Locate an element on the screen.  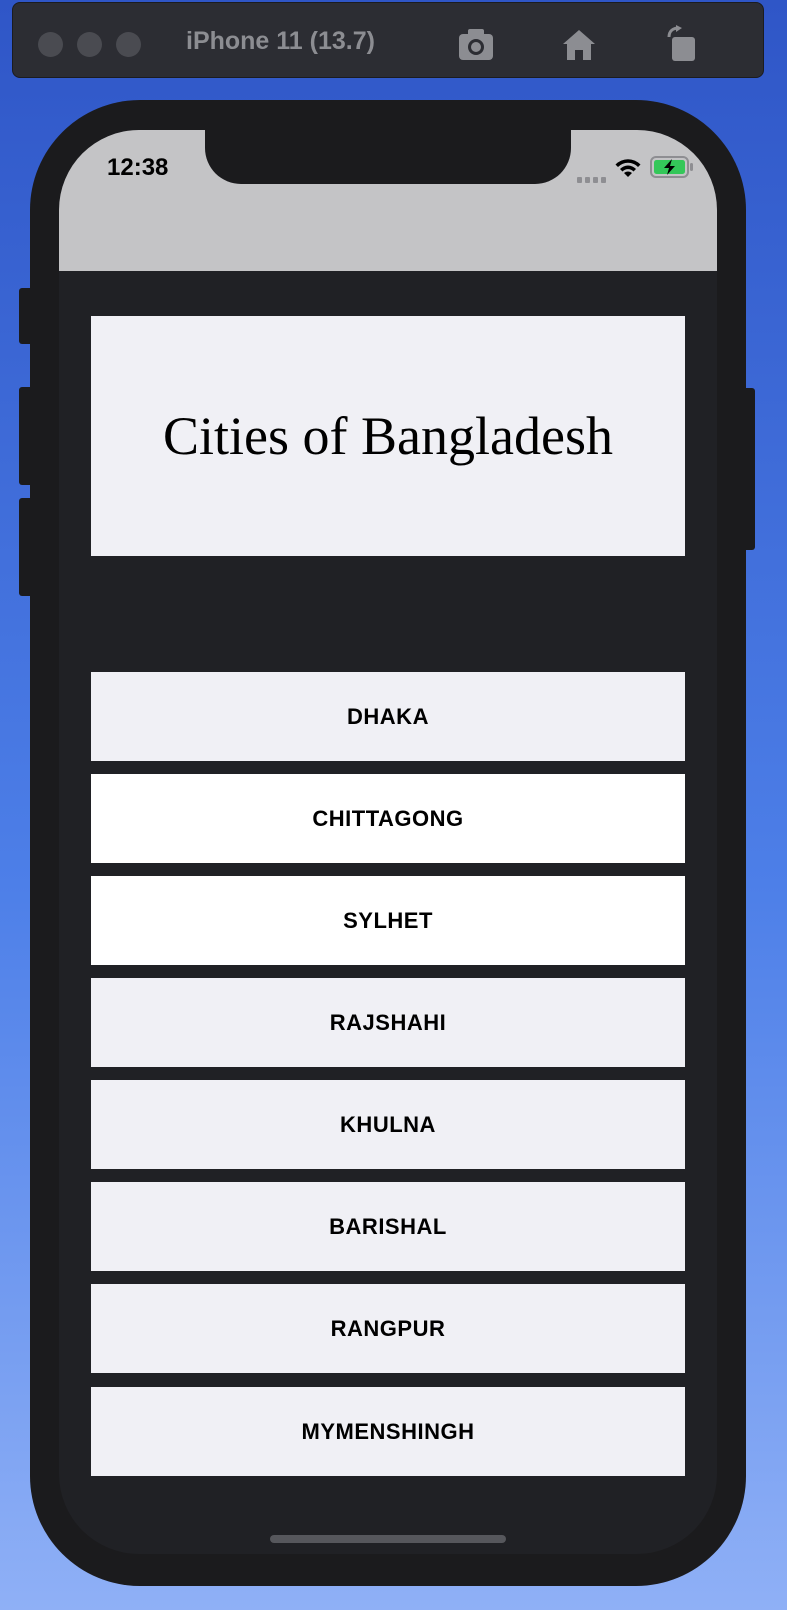
city-button-rajshahi: RAJSHAHI is located at coordinates (388, 1022).